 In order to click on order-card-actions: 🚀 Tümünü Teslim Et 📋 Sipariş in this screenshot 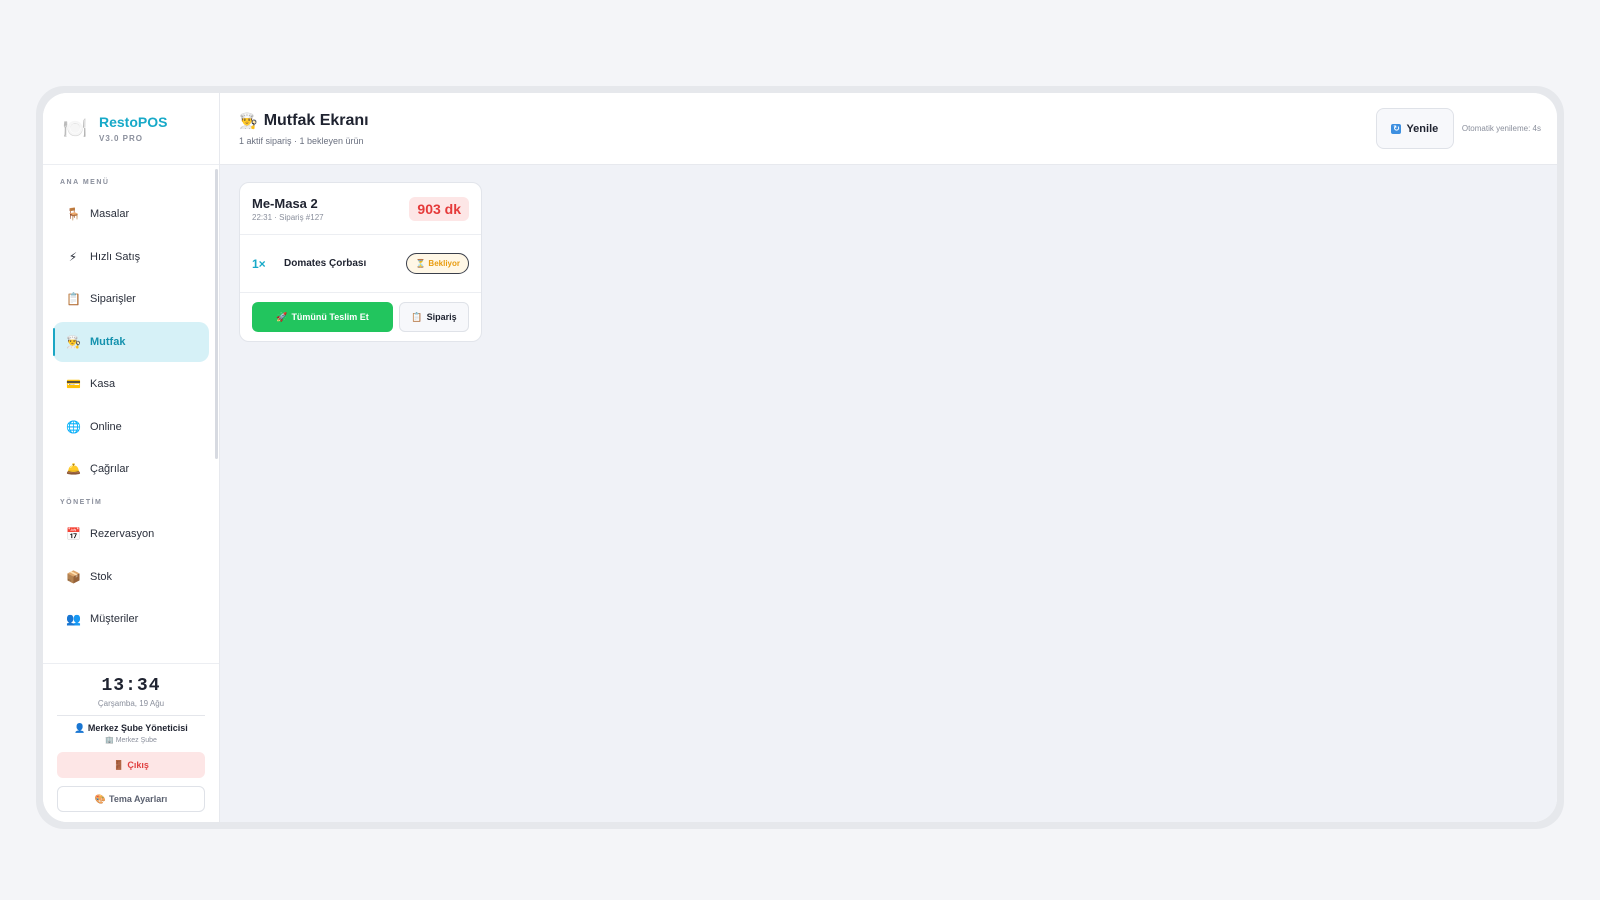, I will do `click(360, 317)`.